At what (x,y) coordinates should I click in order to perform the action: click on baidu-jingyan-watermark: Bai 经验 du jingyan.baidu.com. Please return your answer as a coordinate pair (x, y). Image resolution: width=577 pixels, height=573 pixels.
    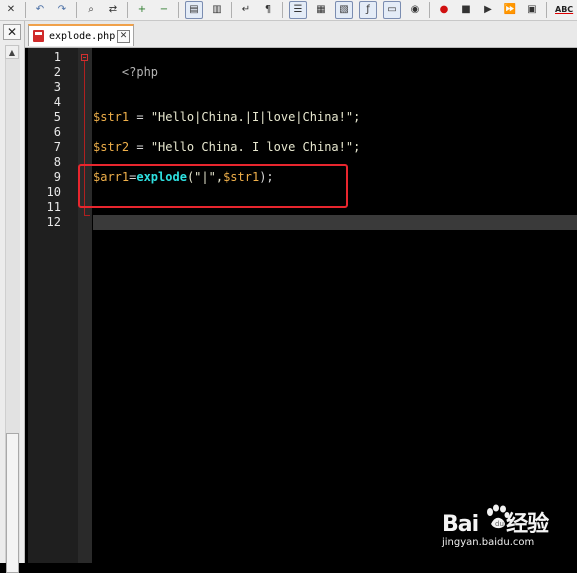
    Looking at the image, I should click on (505, 528).